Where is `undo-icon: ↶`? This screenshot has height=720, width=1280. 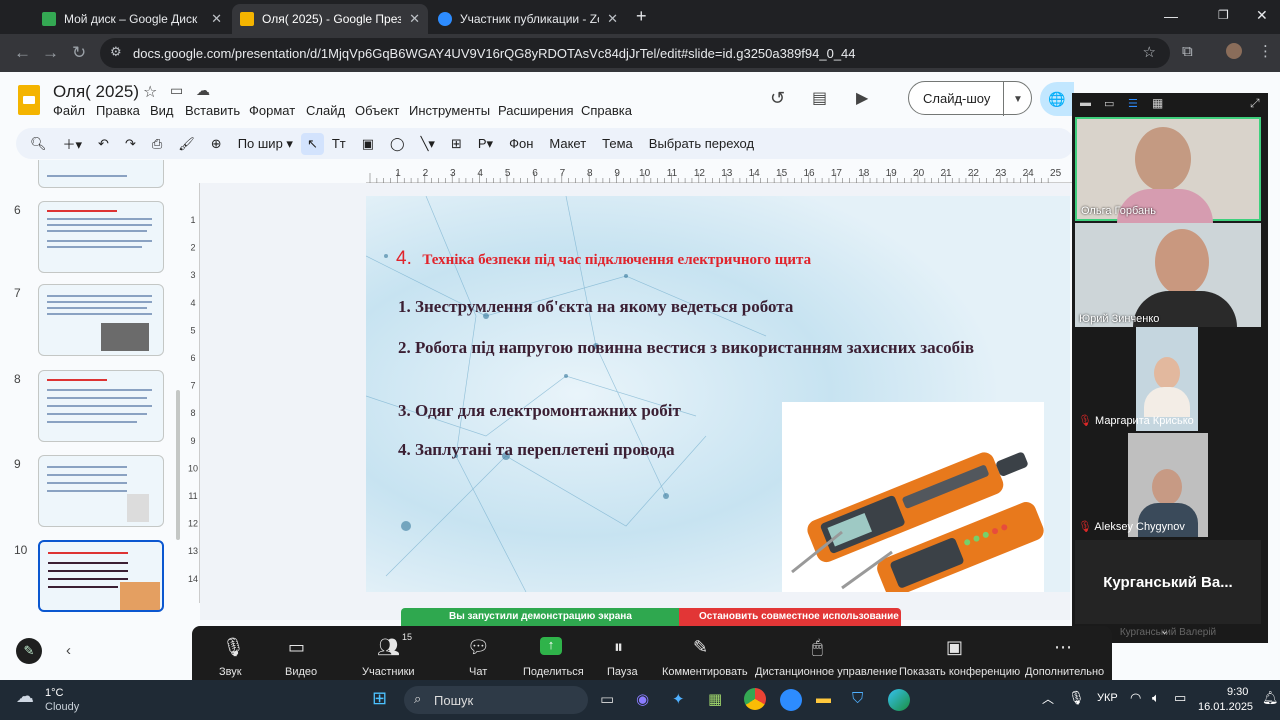 undo-icon: ↶ is located at coordinates (103, 144).